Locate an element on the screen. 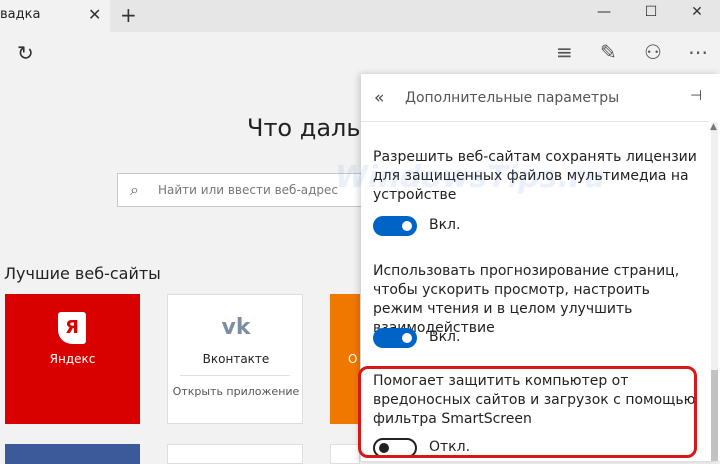  scroll-up-icon: ▲ is located at coordinates (713, 127).